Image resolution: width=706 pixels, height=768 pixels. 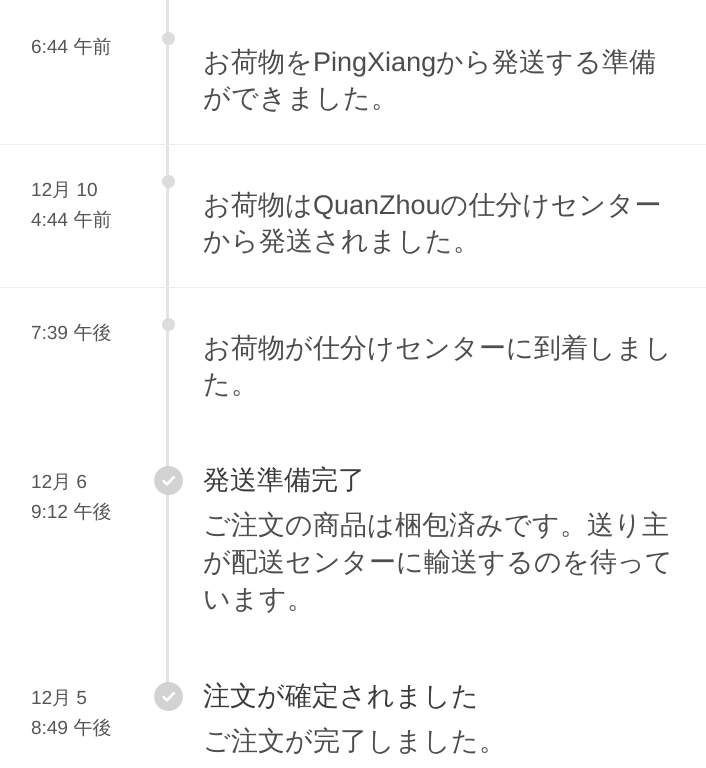 I want to click on event-description: お荷物が仕分けセンターに到着しました。, so click(x=438, y=366).